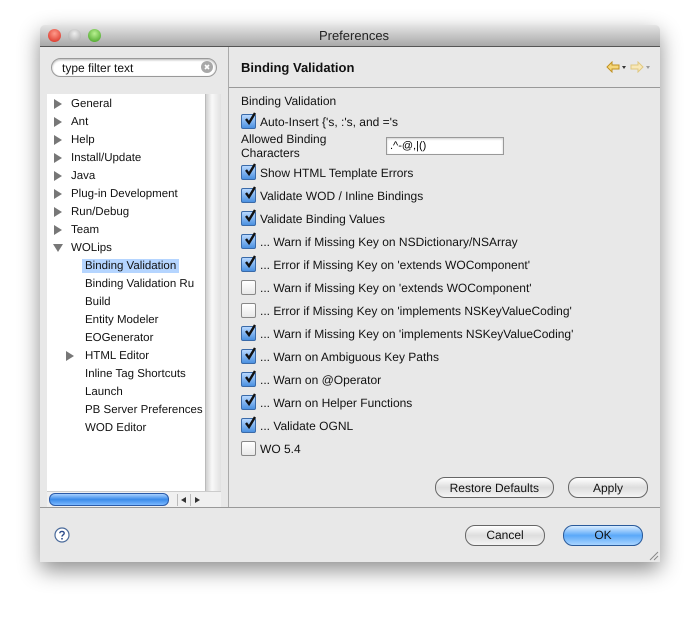 The image size is (700, 617). I want to click on tree-item: General, so click(91, 104).